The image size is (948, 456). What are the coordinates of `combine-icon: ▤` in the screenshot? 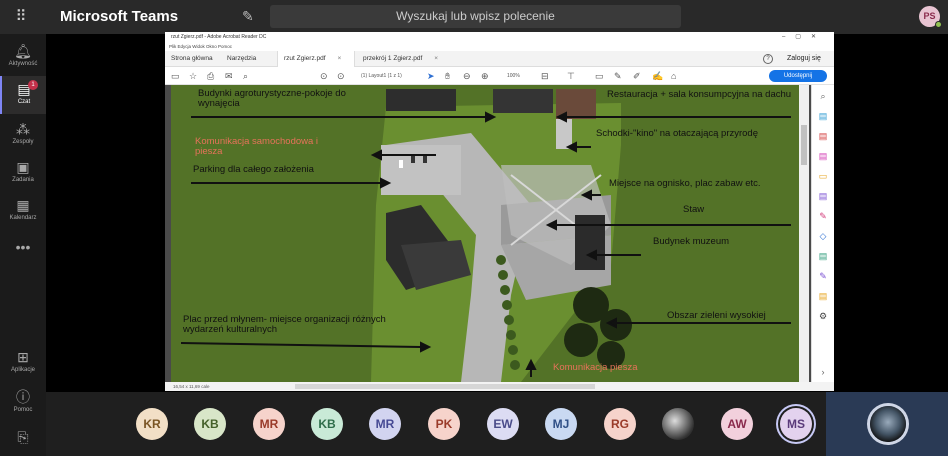 It's located at (823, 196).